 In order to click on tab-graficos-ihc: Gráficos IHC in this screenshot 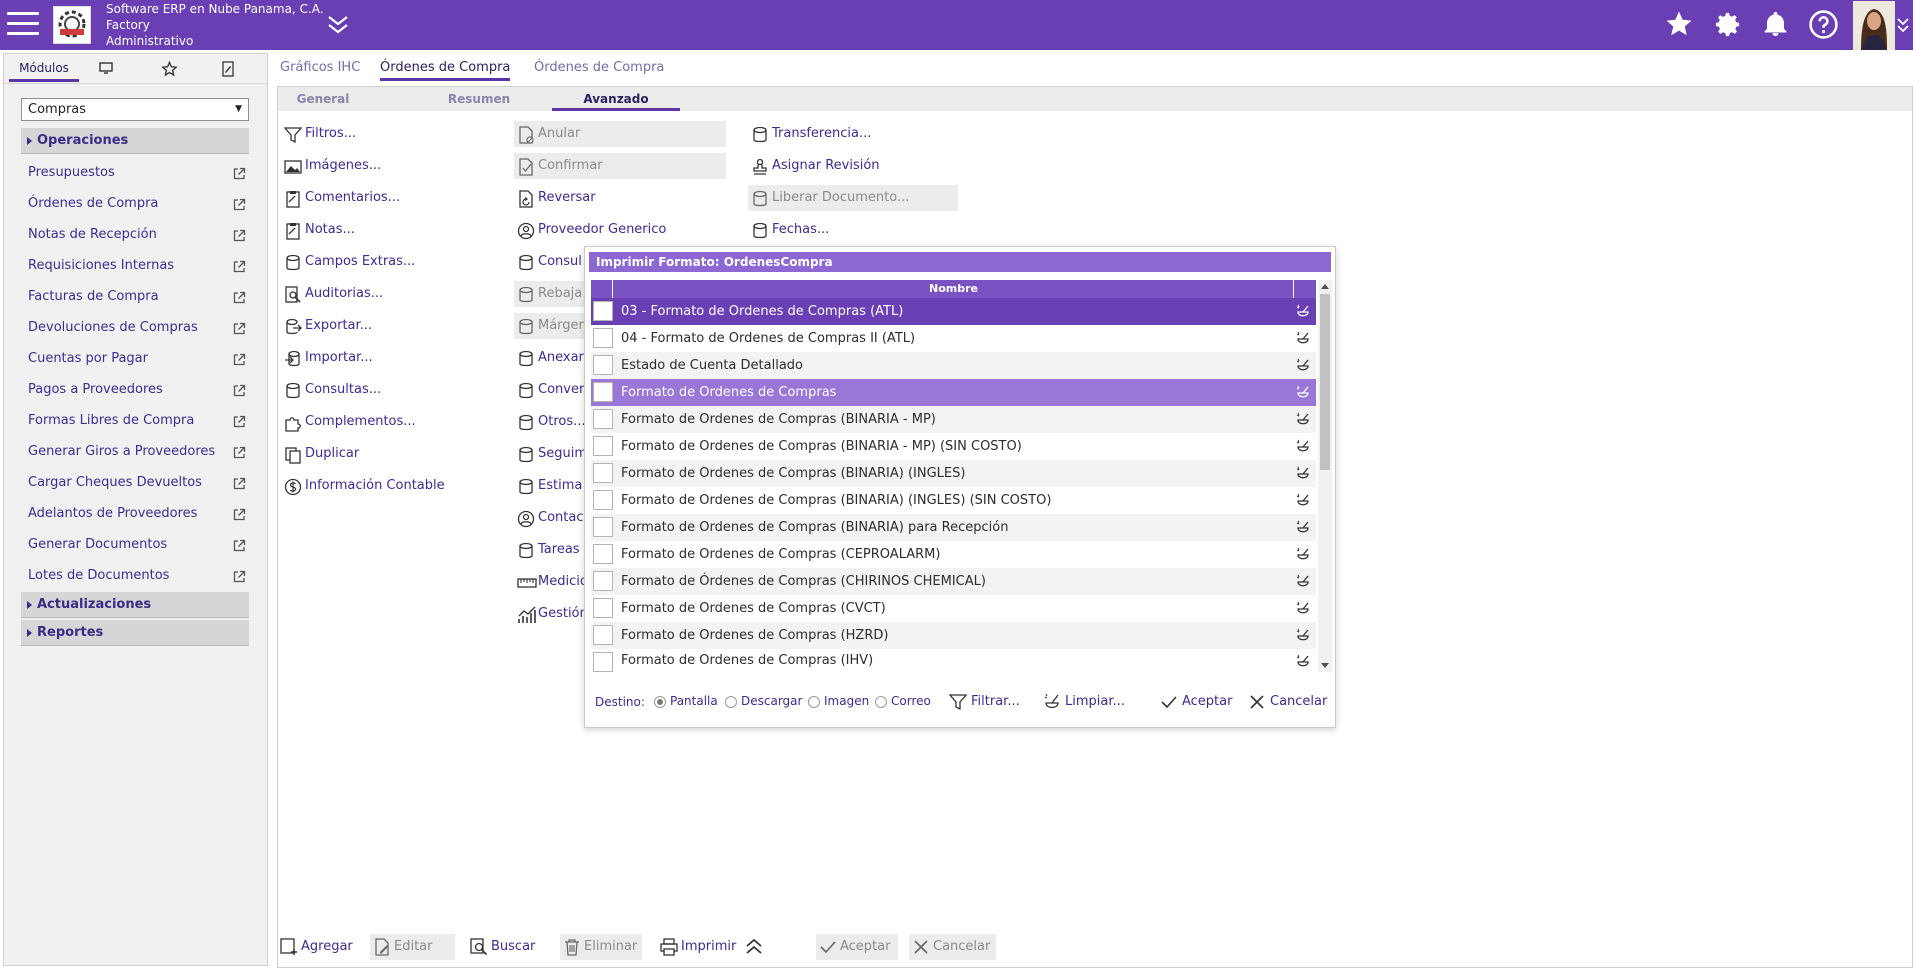, I will do `click(320, 68)`.